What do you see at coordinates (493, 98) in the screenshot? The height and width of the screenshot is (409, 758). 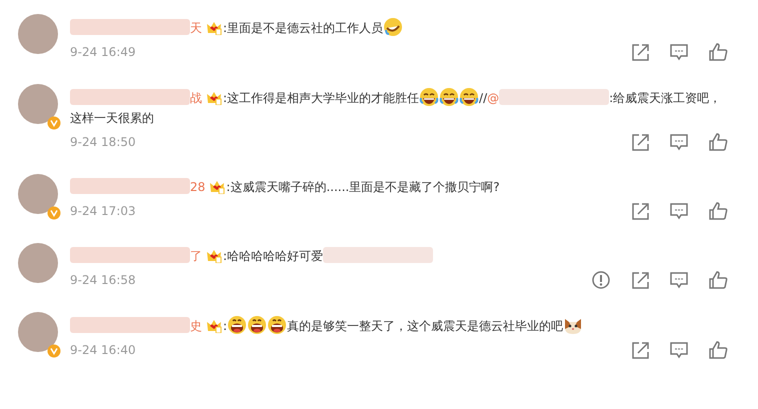 I see `mention-link: @` at bounding box center [493, 98].